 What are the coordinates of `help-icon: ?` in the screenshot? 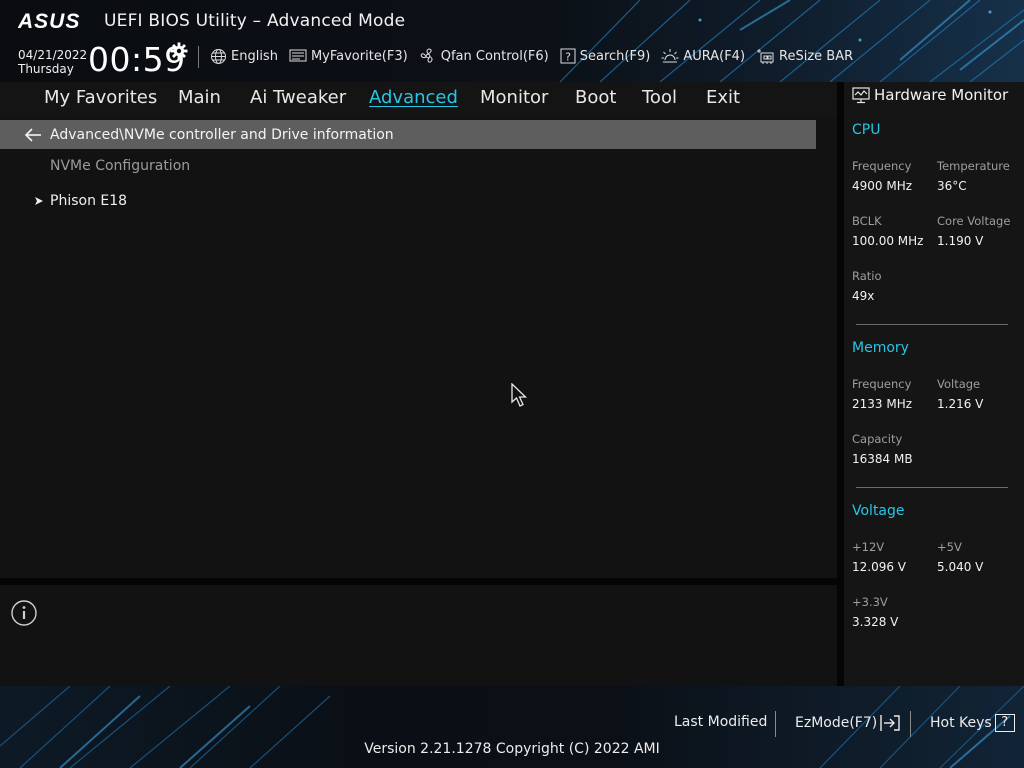 It's located at (1004, 723).